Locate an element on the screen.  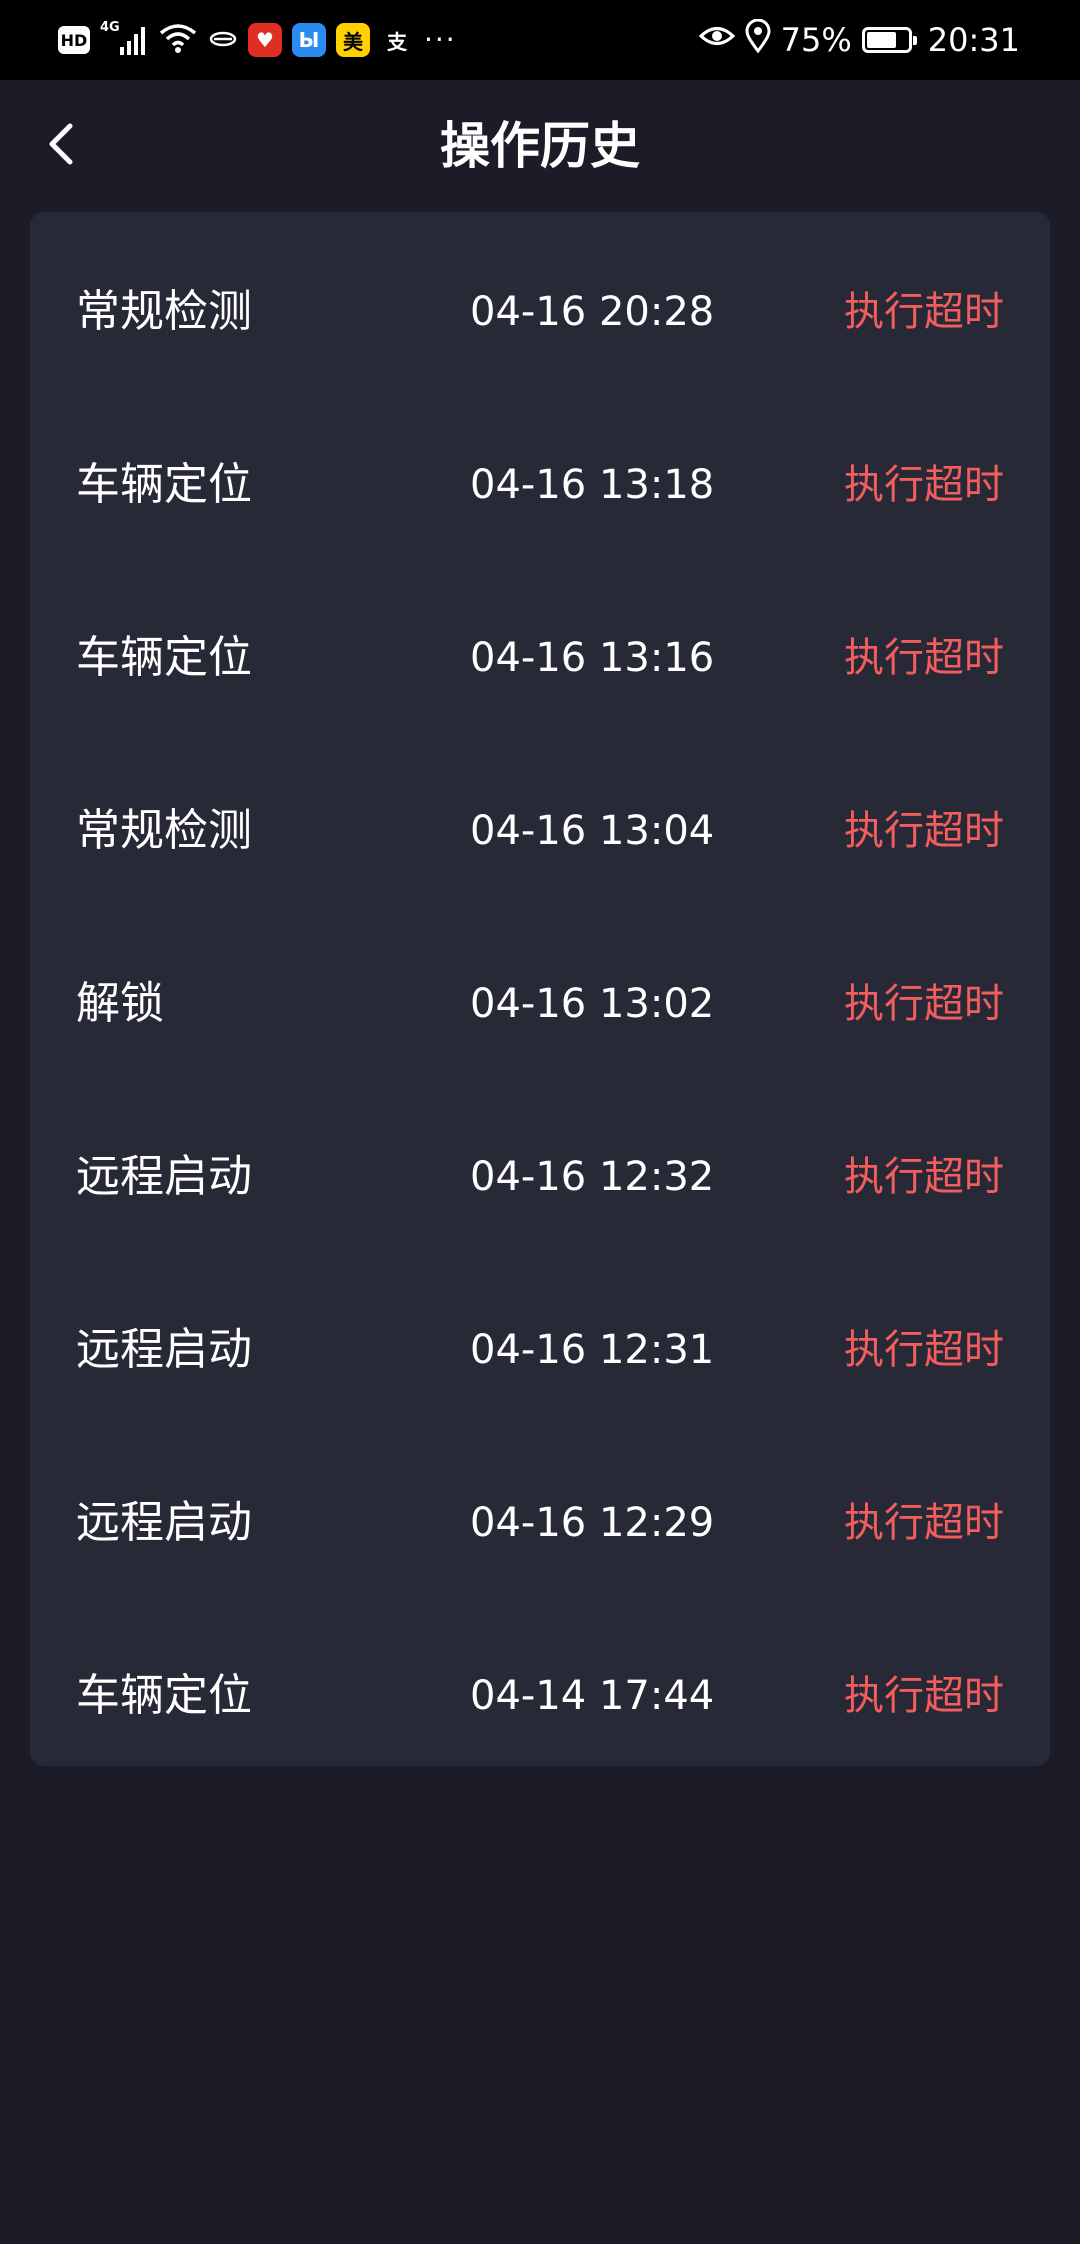
link-icon is located at coordinates (223, 40).